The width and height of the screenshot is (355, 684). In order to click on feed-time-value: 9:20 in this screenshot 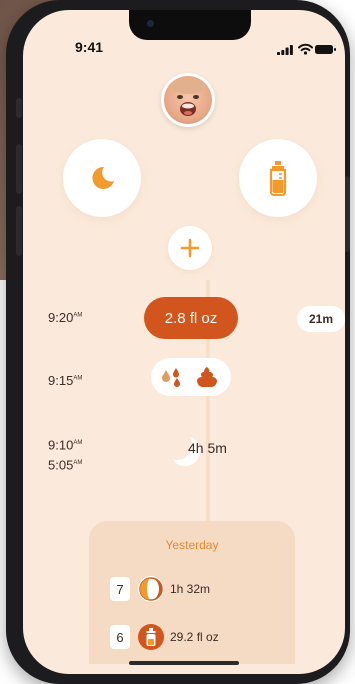, I will do `click(61, 317)`.